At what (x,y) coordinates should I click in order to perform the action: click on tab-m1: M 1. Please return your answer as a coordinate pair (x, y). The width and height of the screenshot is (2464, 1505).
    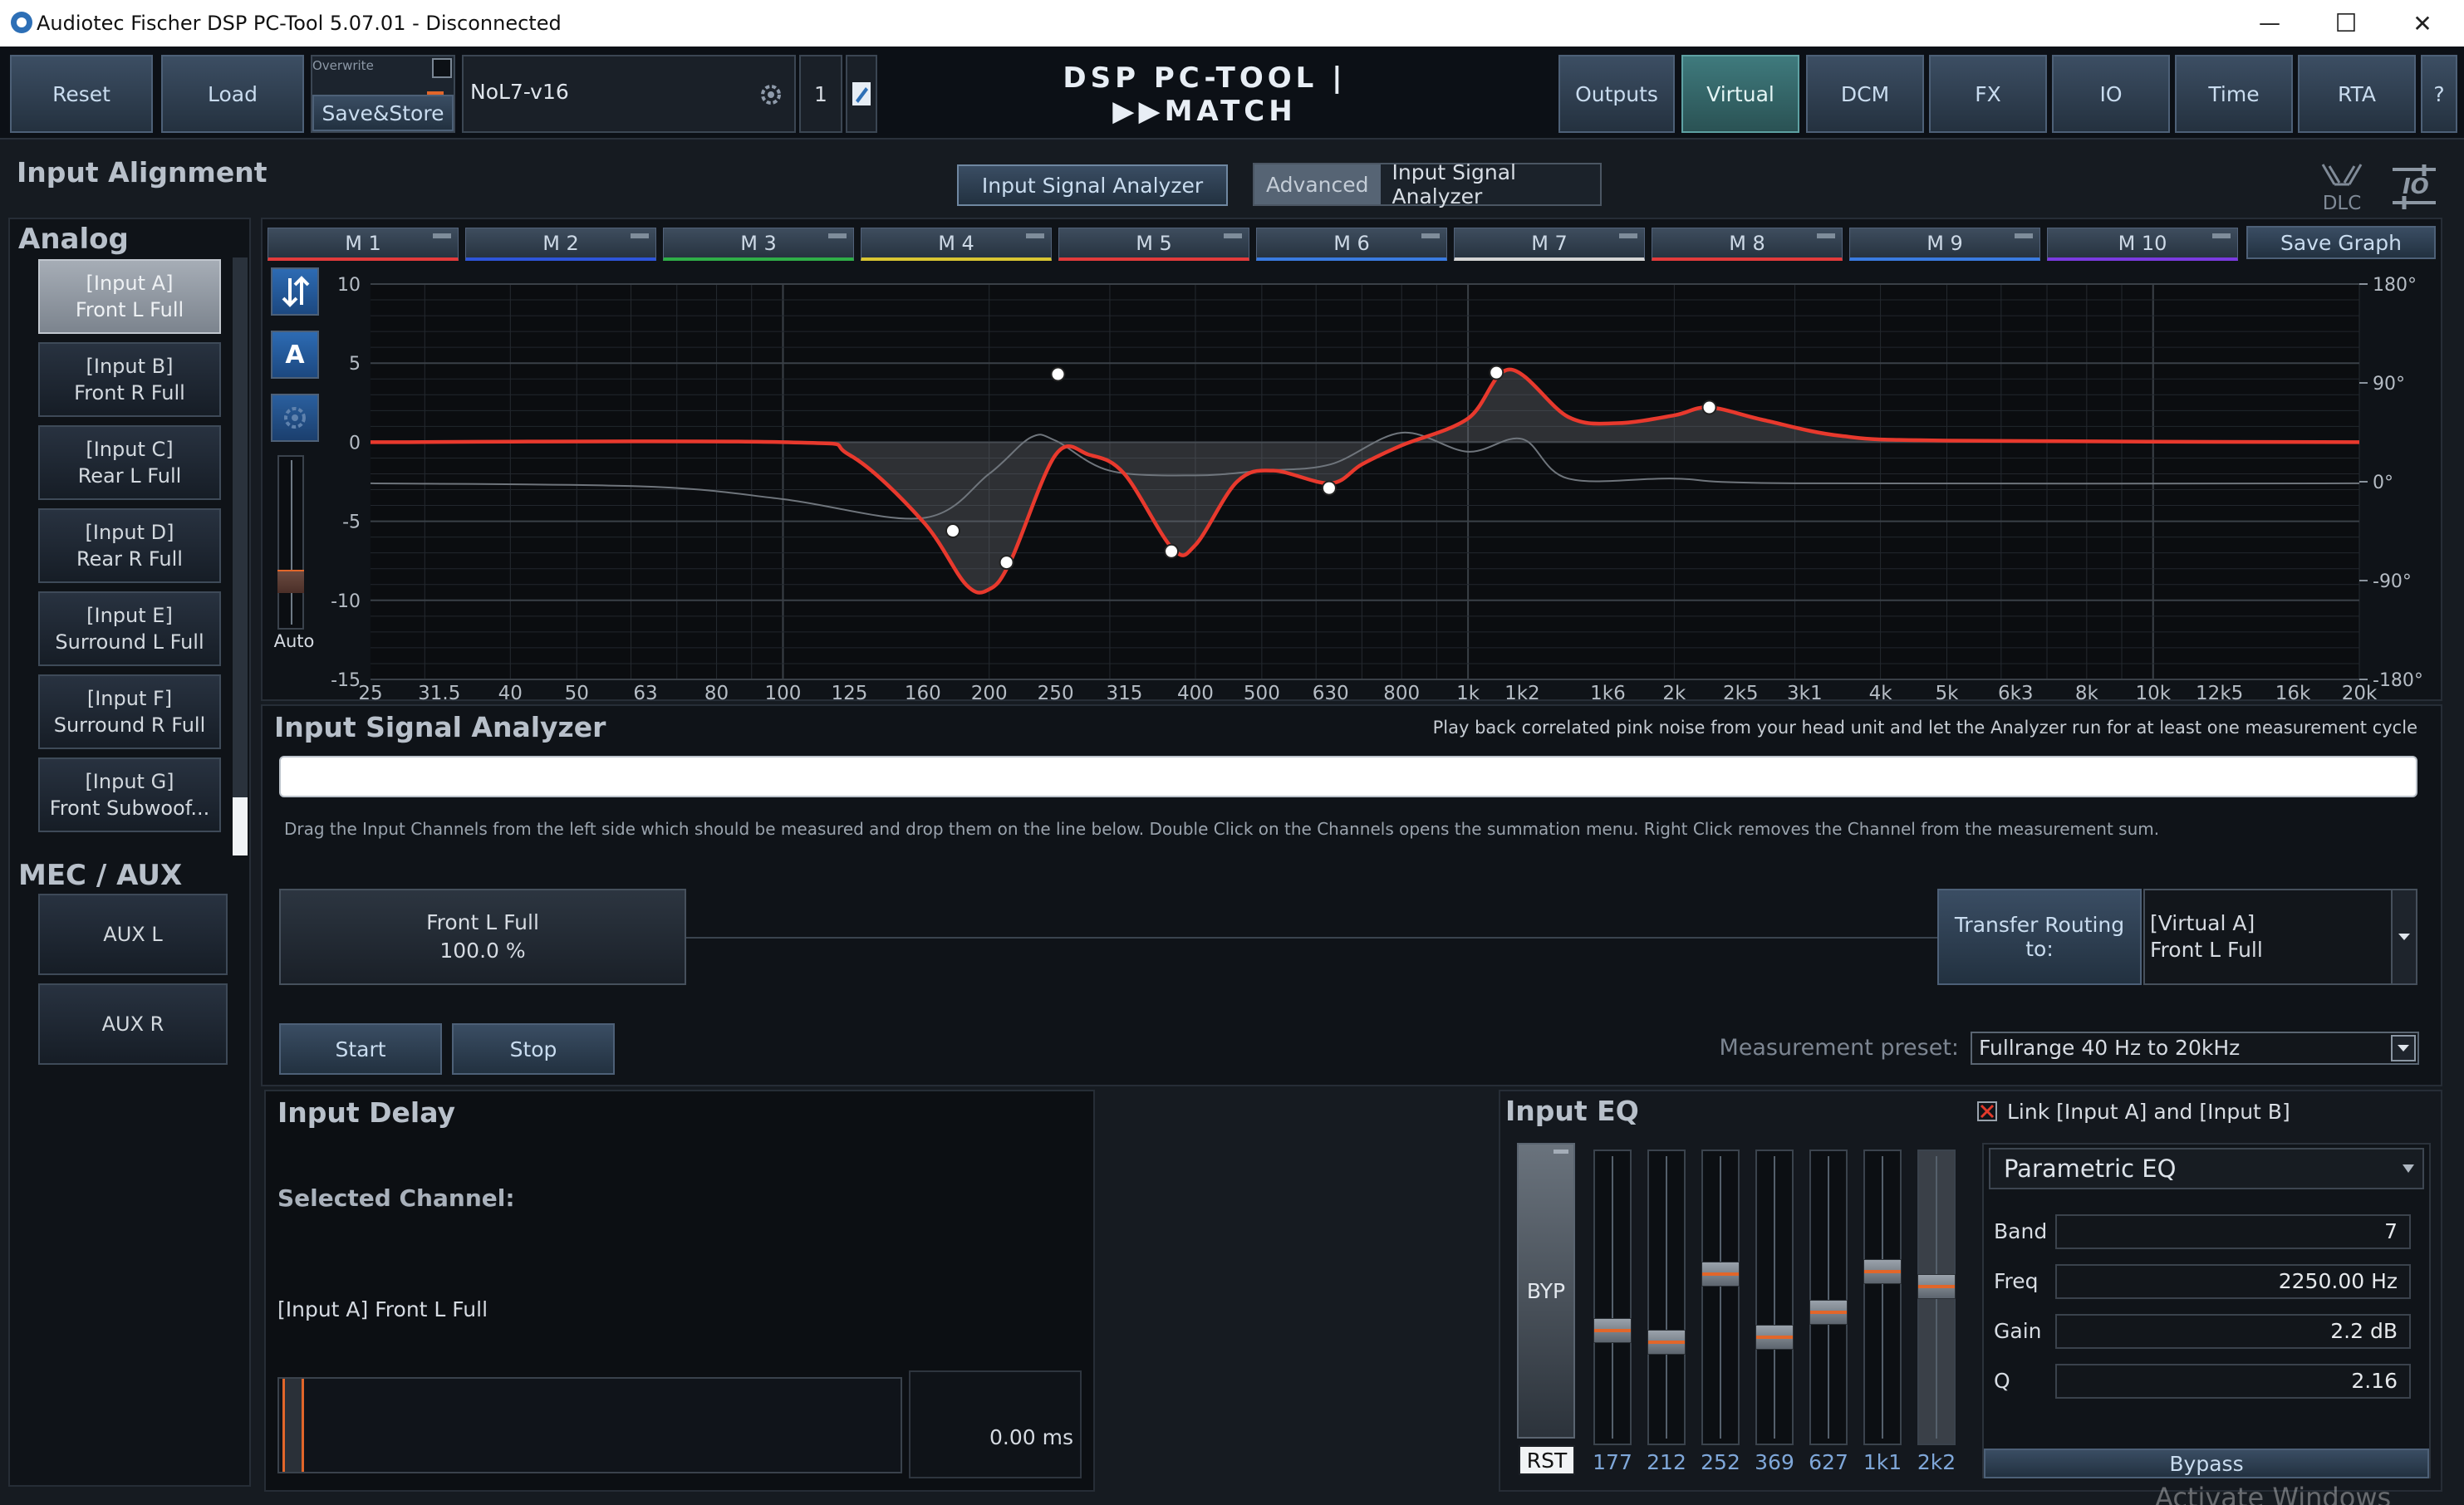
    Looking at the image, I should click on (363, 244).